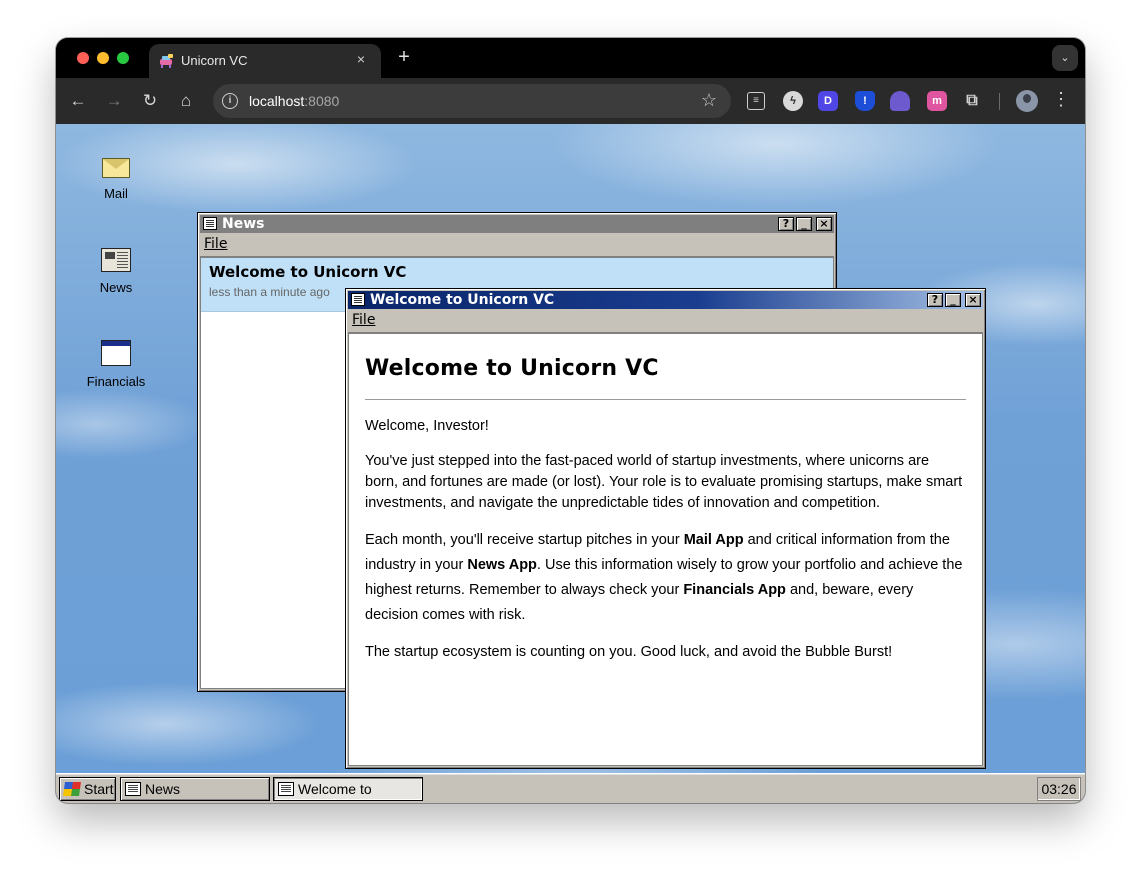 This screenshot has height=877, width=1141. I want to click on back-icon: ←, so click(78, 101).